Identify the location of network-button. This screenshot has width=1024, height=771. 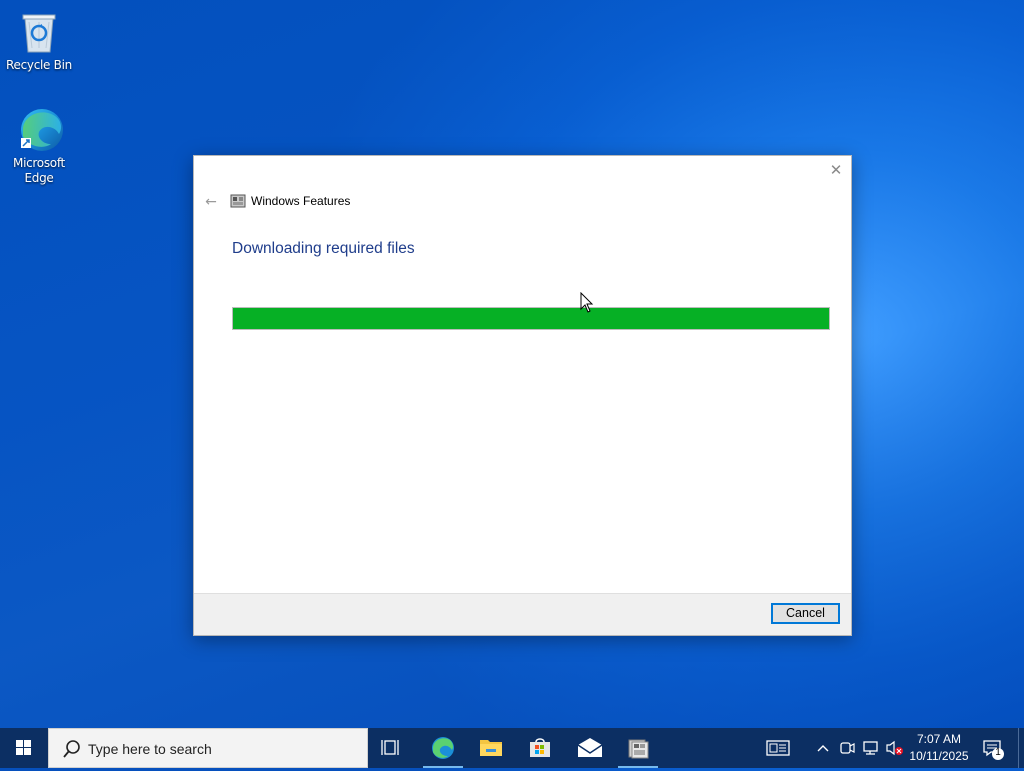
(871, 748).